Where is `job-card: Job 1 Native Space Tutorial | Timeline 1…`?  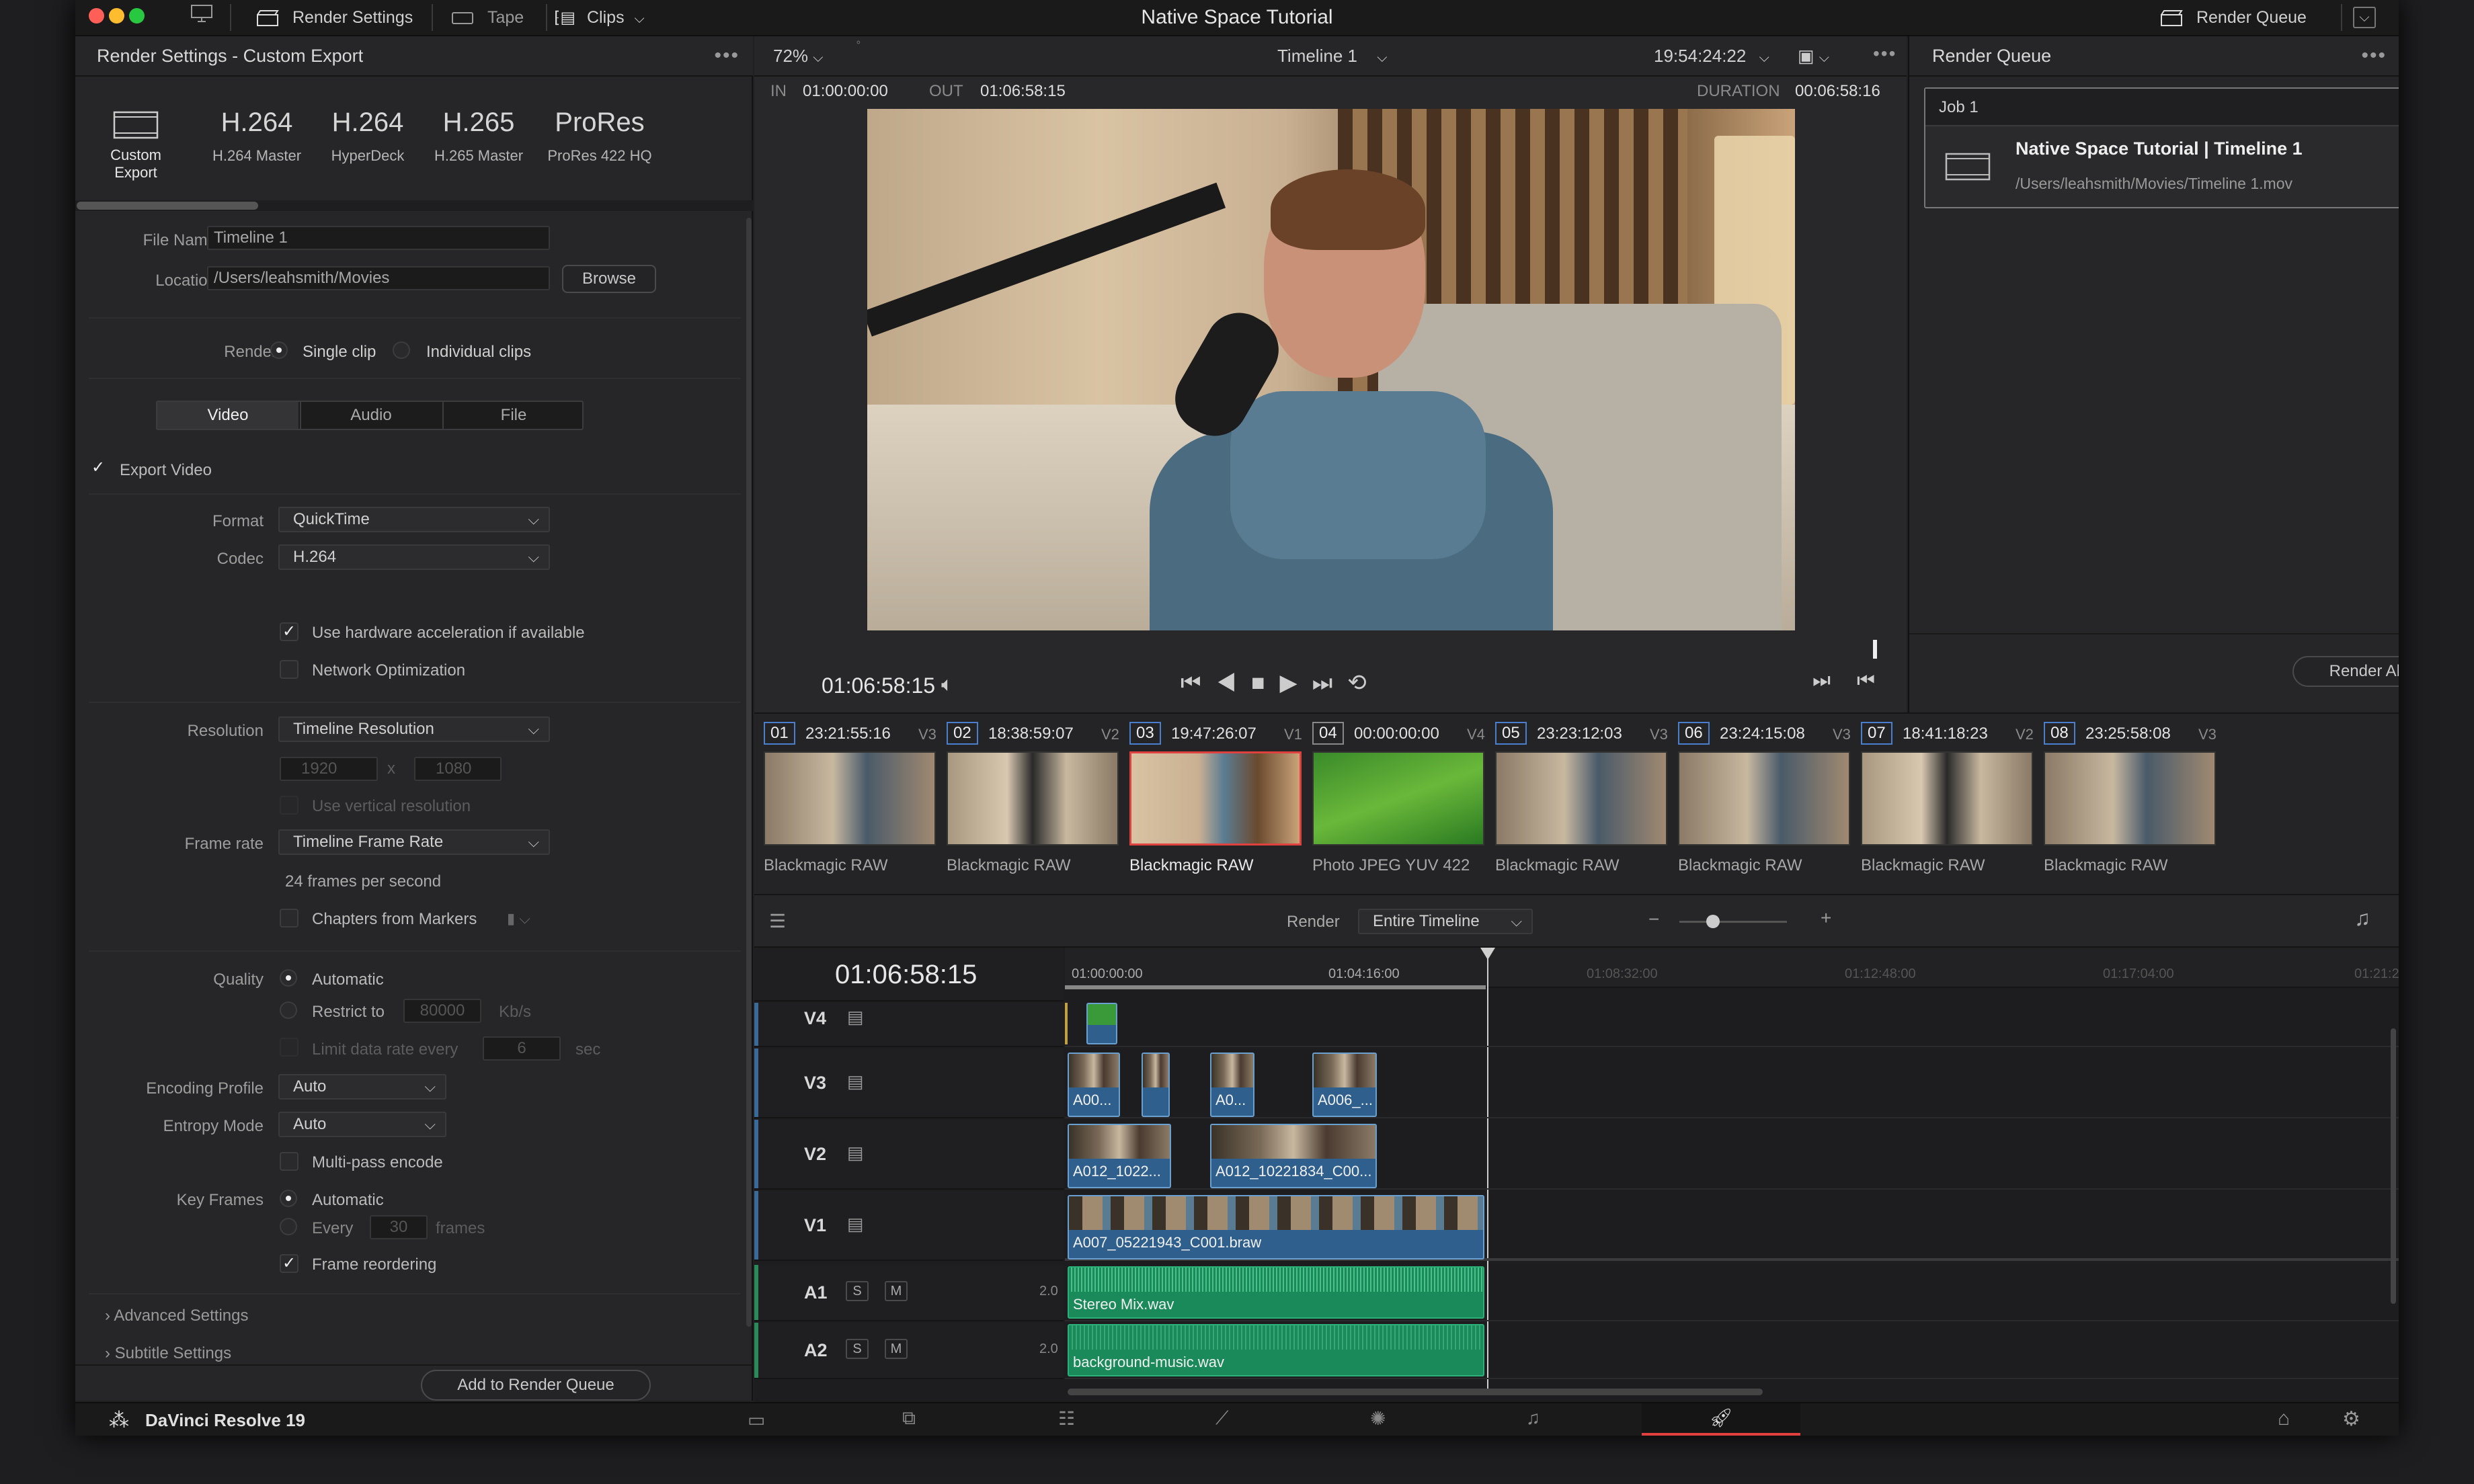 job-card: Job 1 Native Space Tutorial | Timeline 1… is located at coordinates (2161, 147).